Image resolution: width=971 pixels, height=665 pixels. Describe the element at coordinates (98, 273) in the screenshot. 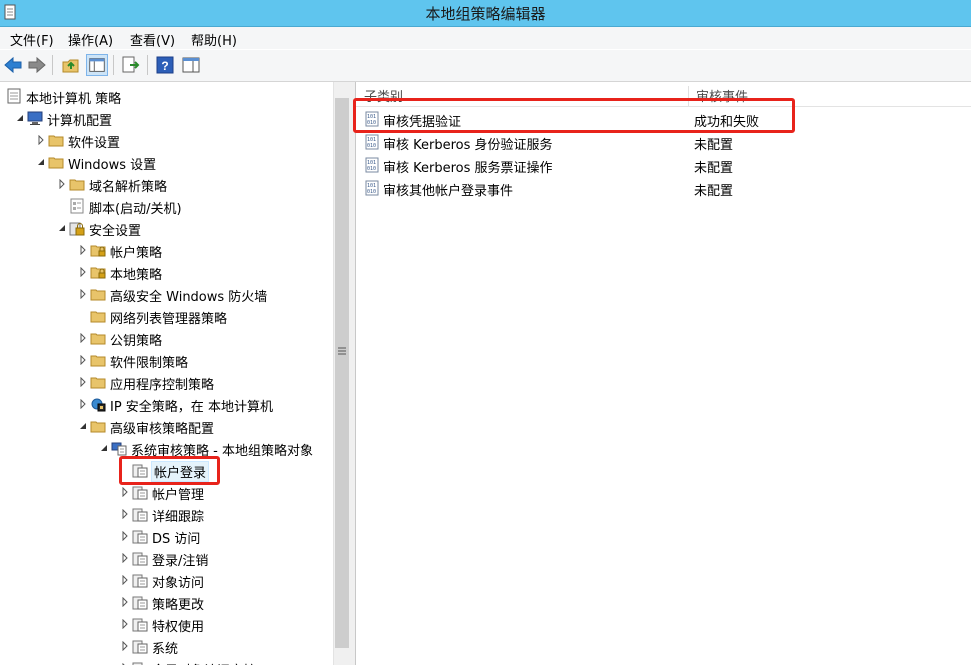

I see `locked-folder-icon` at that location.